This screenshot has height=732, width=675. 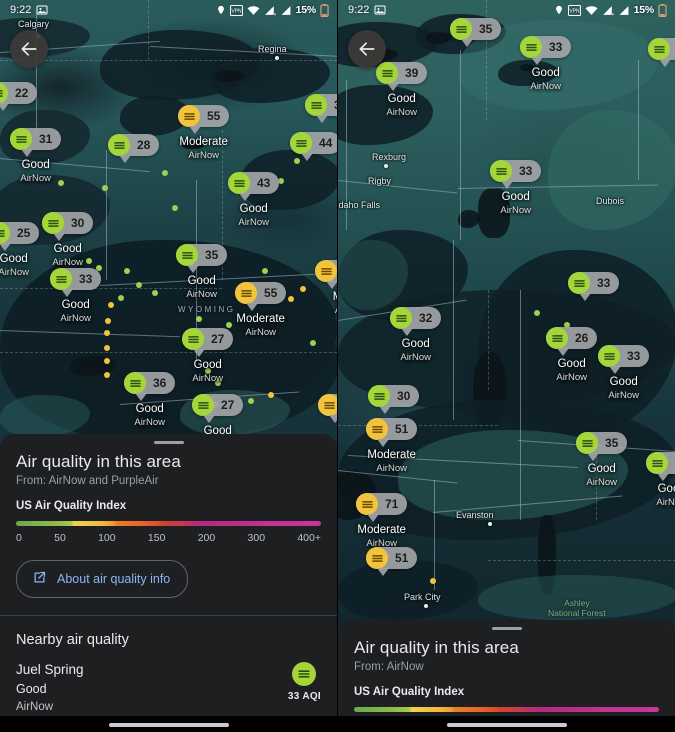 I want to click on aqi-marker: 30 Good AirNow, so click(x=68, y=240).